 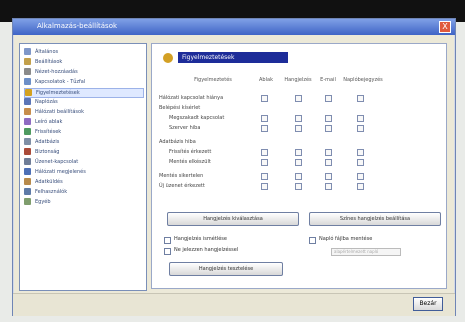 What do you see at coordinates (167, 240) in the screenshot?
I see `repeat-checkbox` at bounding box center [167, 240].